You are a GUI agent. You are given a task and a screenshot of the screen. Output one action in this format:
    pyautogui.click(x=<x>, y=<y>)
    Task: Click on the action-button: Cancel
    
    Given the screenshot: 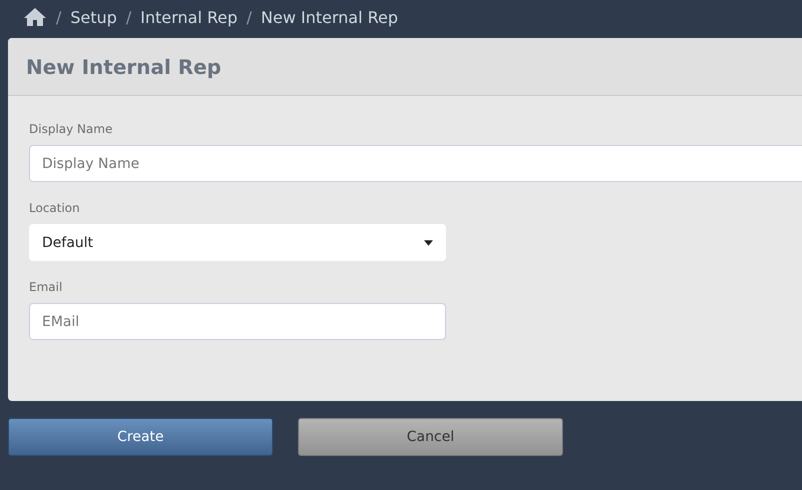 What is the action you would take?
    pyautogui.click(x=430, y=437)
    